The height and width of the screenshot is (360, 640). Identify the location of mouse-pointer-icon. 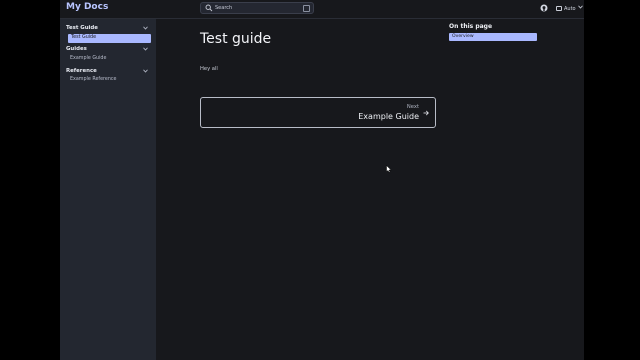
(389, 169).